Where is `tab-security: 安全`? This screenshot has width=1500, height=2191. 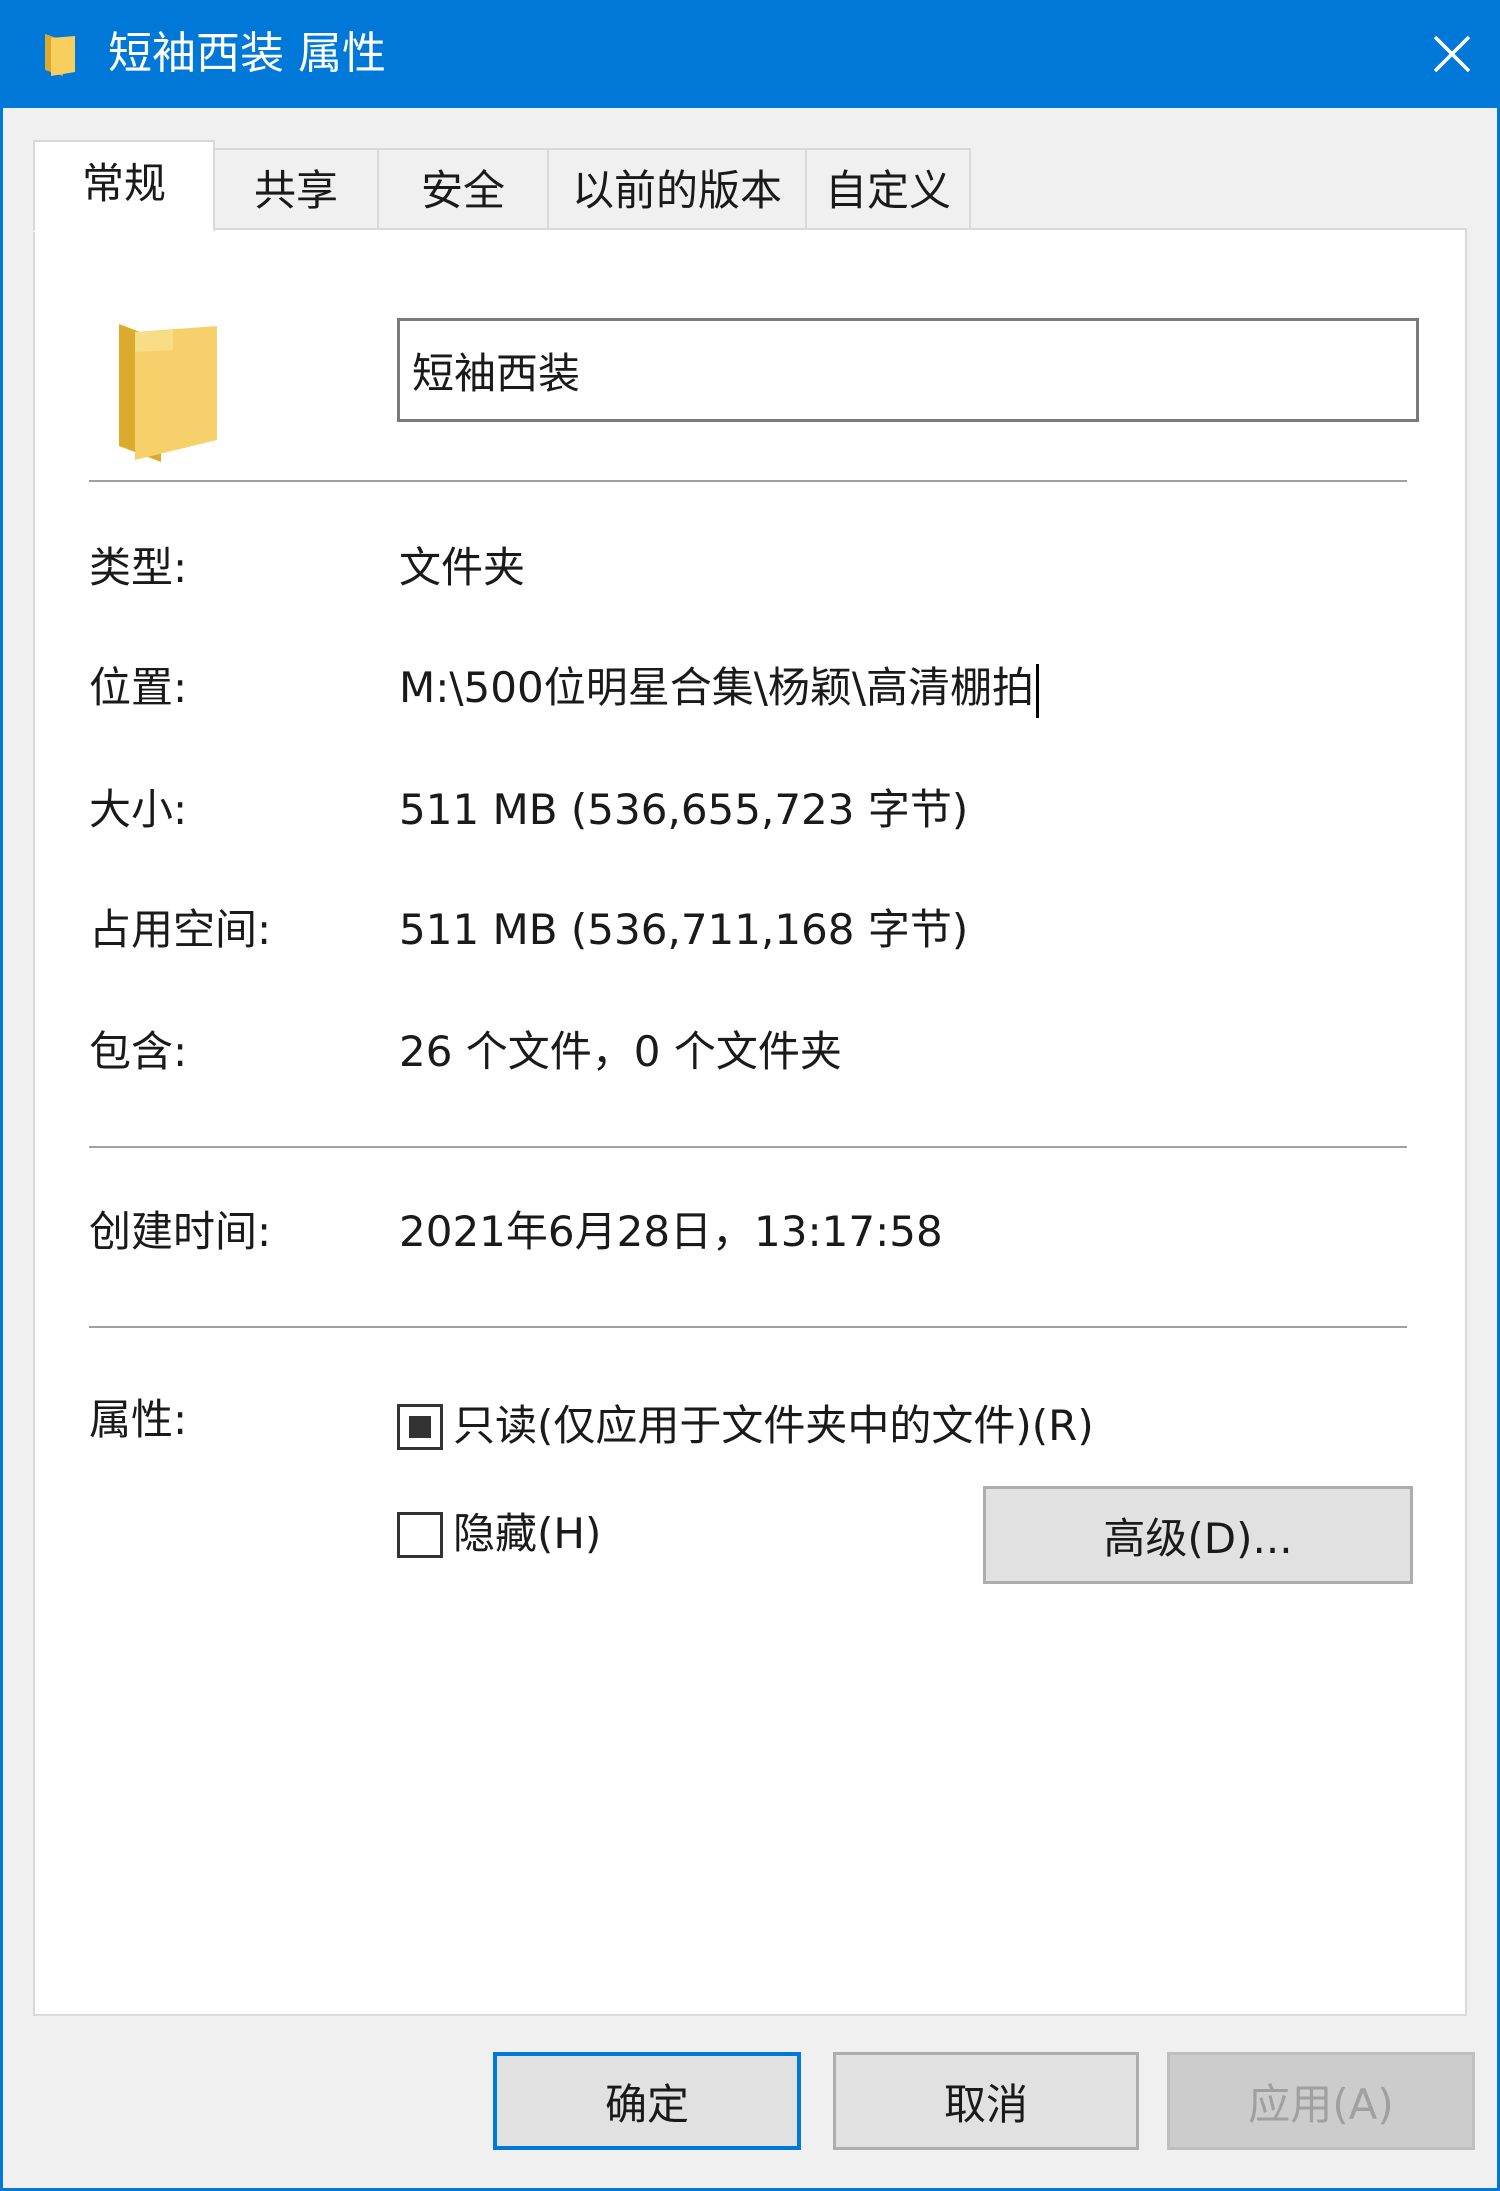
tab-security: 安全 is located at coordinates (463, 189).